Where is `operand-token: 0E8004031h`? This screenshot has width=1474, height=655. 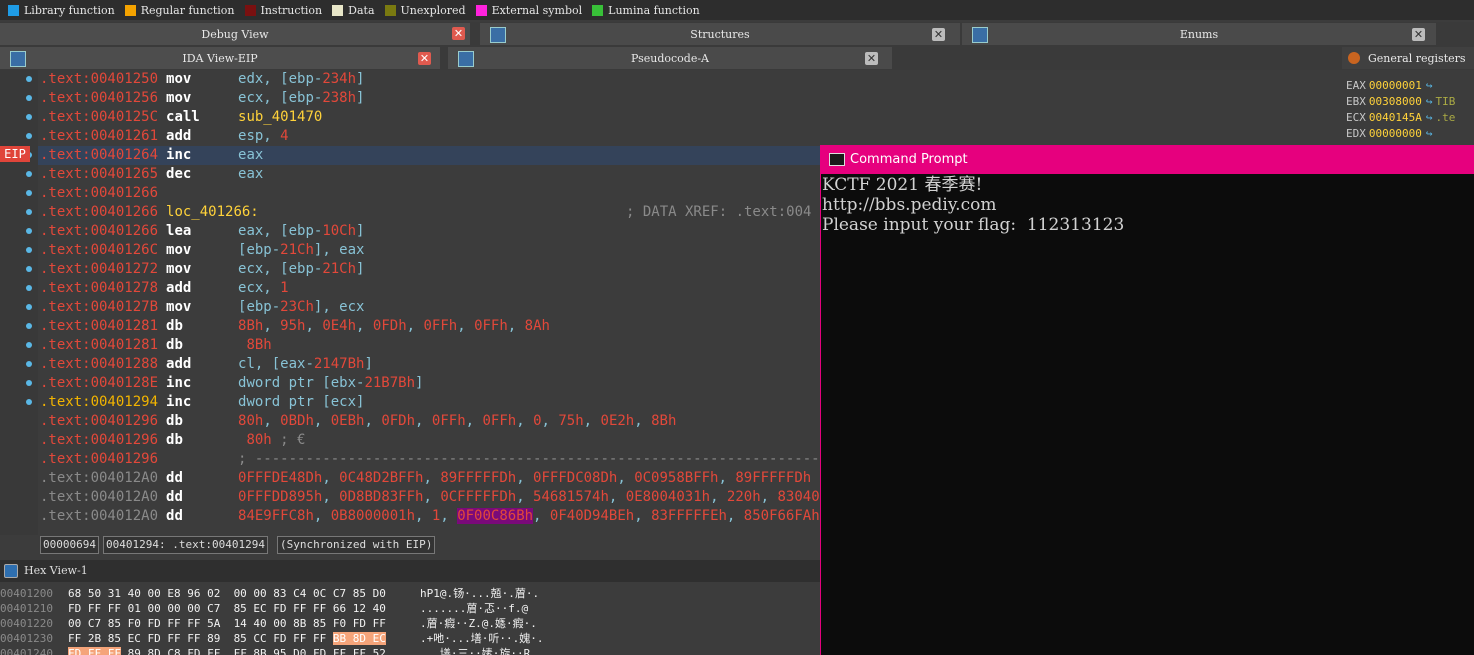
operand-token: 0E8004031h is located at coordinates (668, 497).